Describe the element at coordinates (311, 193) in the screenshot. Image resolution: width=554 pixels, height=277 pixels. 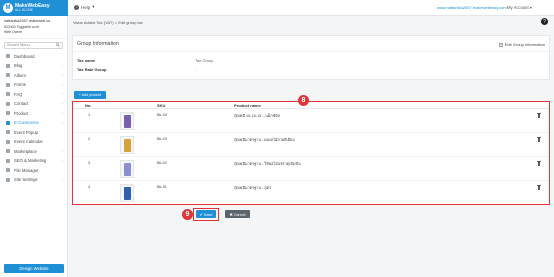
I see `table-row: 4 Bk-01 ปุ๋ยเคมีมาตรฐาน - สูตร` at that location.